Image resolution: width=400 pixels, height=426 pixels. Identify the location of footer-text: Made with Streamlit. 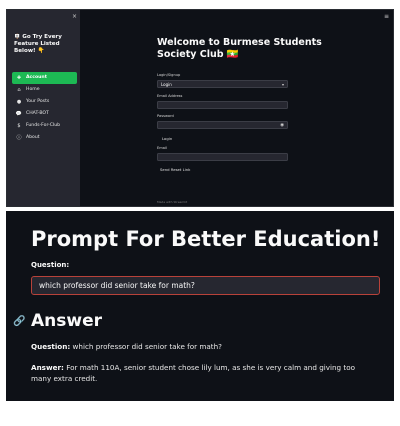
(172, 202).